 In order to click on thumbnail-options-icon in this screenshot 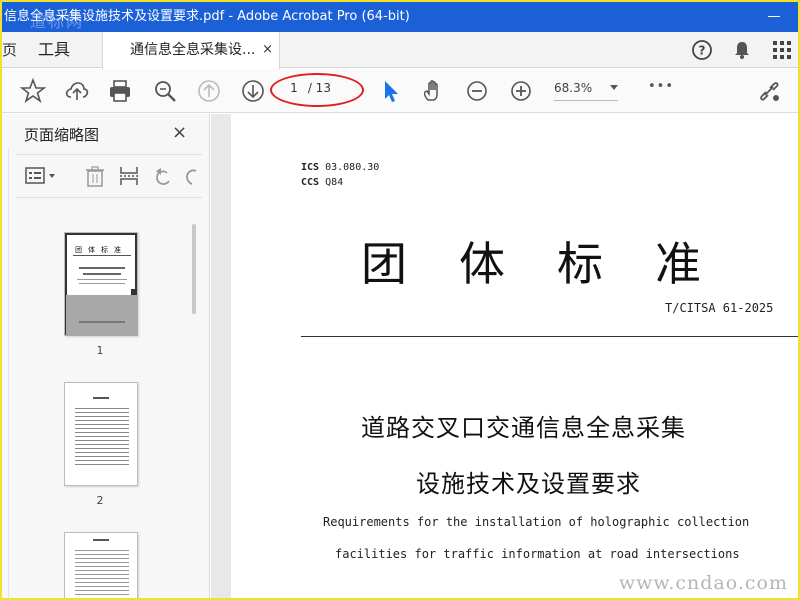, I will do `click(42, 176)`.